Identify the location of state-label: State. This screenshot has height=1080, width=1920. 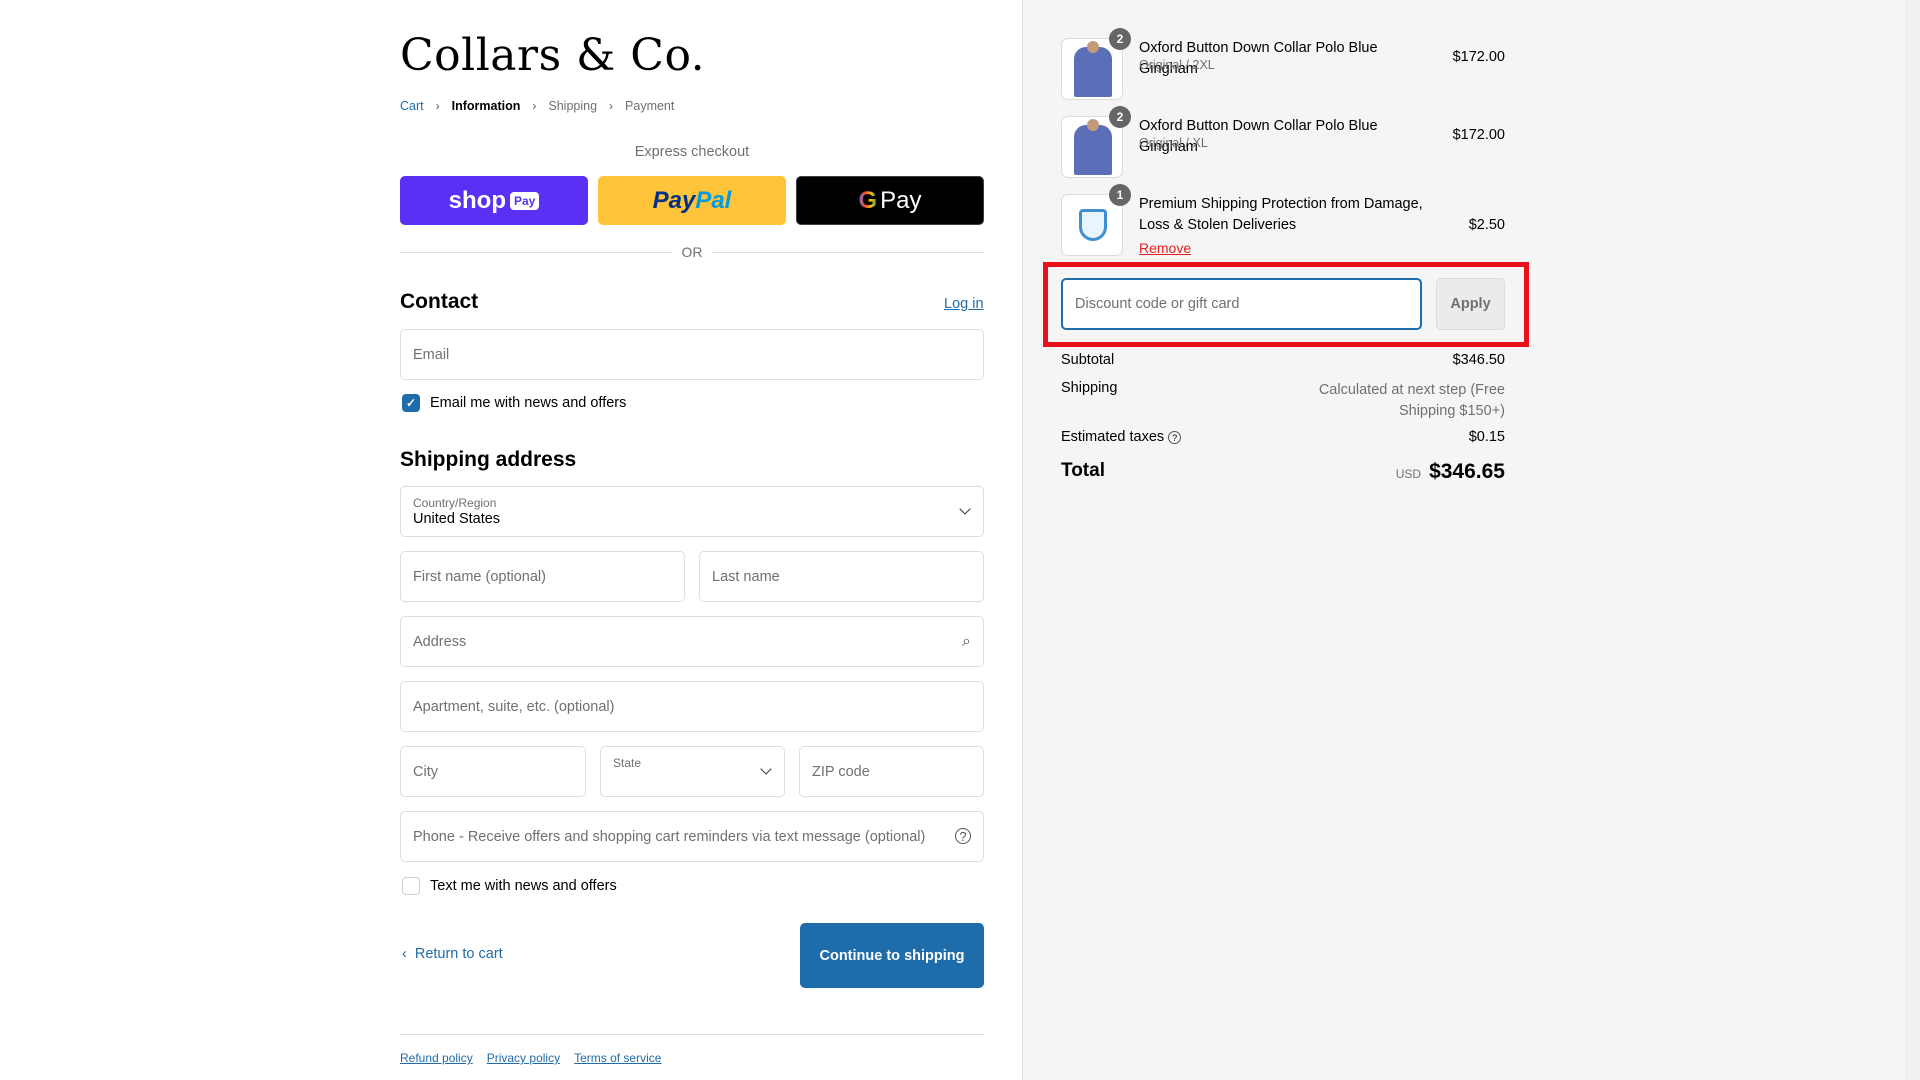
(627, 763).